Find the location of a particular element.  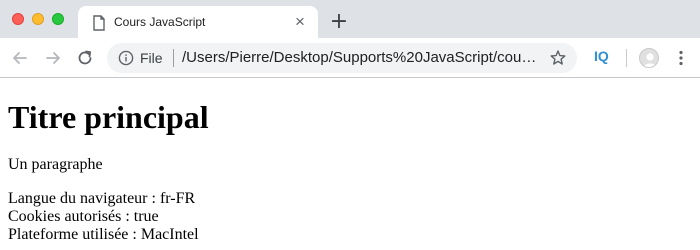

window-close-button is located at coordinates (18, 19).